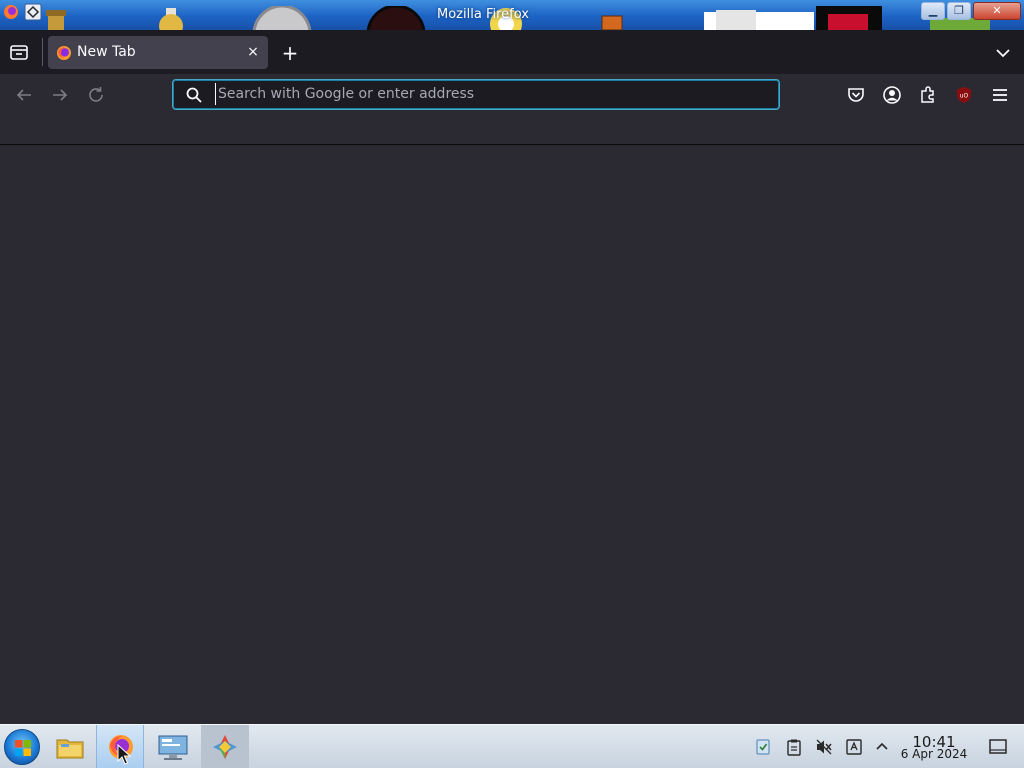 The height and width of the screenshot is (768, 1024). Describe the element at coordinates (485, 94) in the screenshot. I see `address-input` at that location.